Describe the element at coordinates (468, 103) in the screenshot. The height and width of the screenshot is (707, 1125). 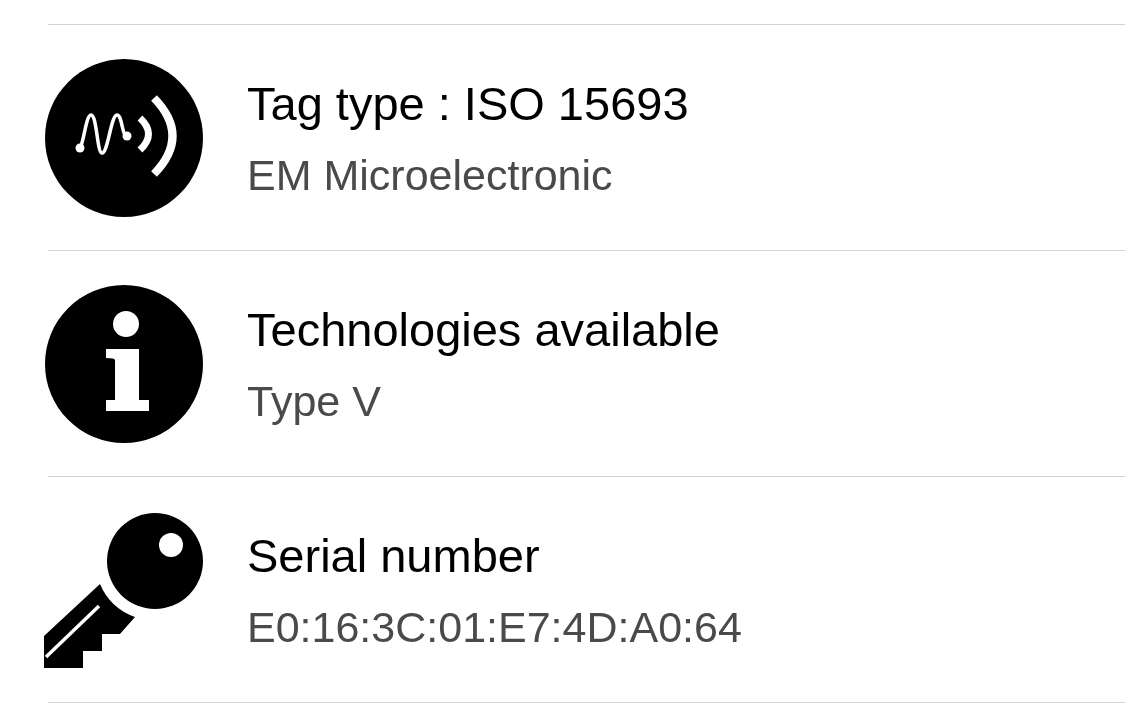
I see `row-title: Tag type : ISO 15693` at that location.